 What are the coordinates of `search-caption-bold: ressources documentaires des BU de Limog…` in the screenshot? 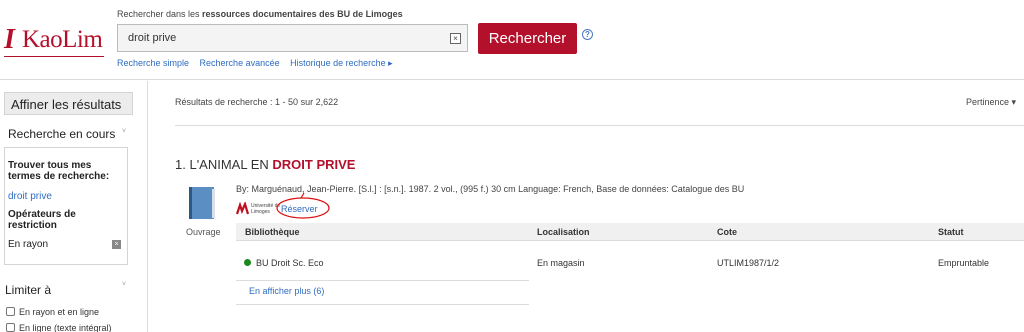 It's located at (302, 14).